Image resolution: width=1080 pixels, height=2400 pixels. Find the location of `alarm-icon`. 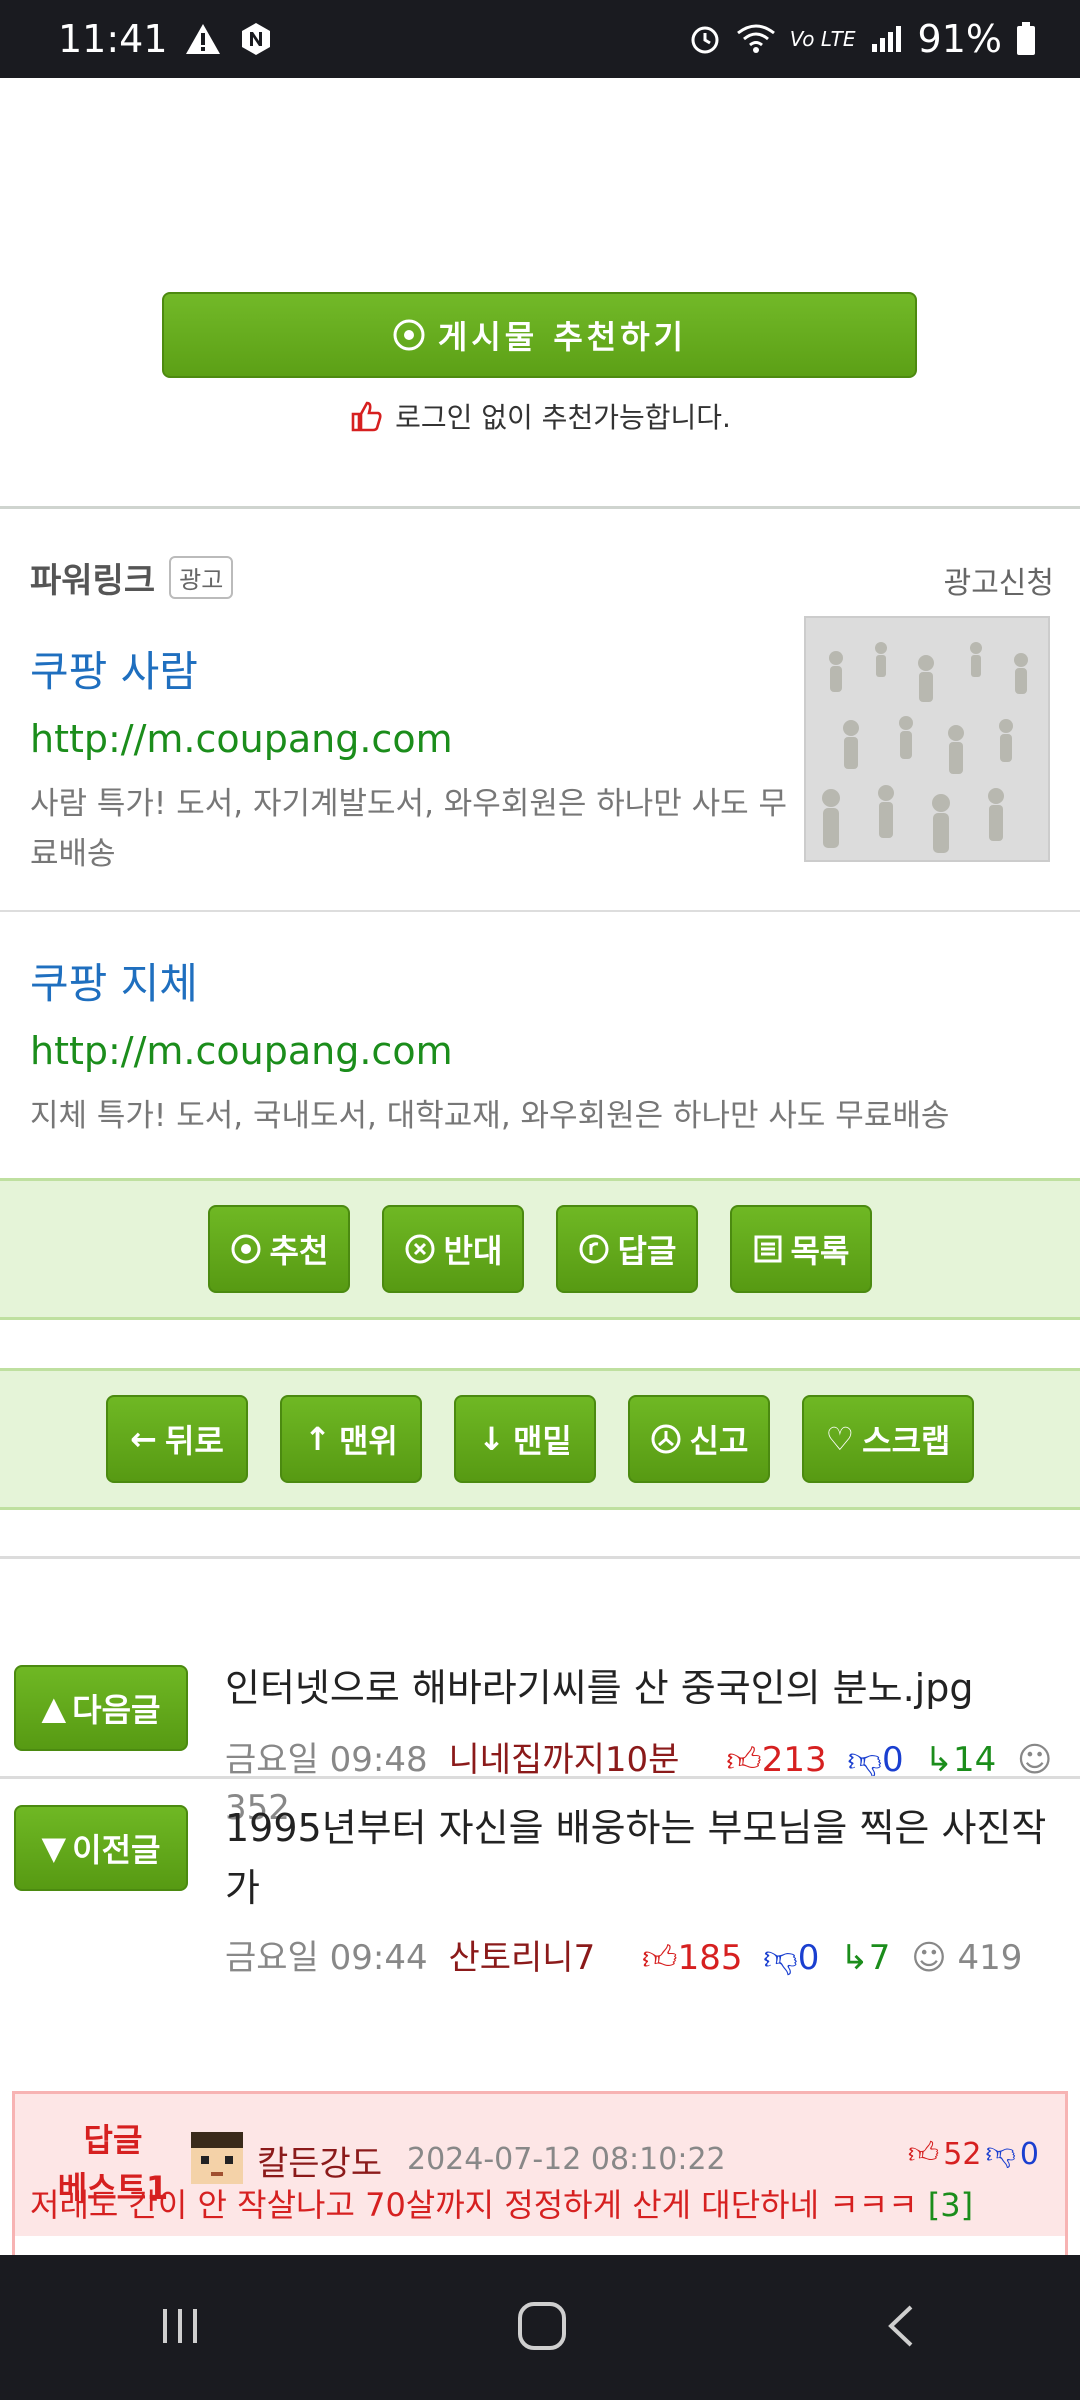

alarm-icon is located at coordinates (705, 39).